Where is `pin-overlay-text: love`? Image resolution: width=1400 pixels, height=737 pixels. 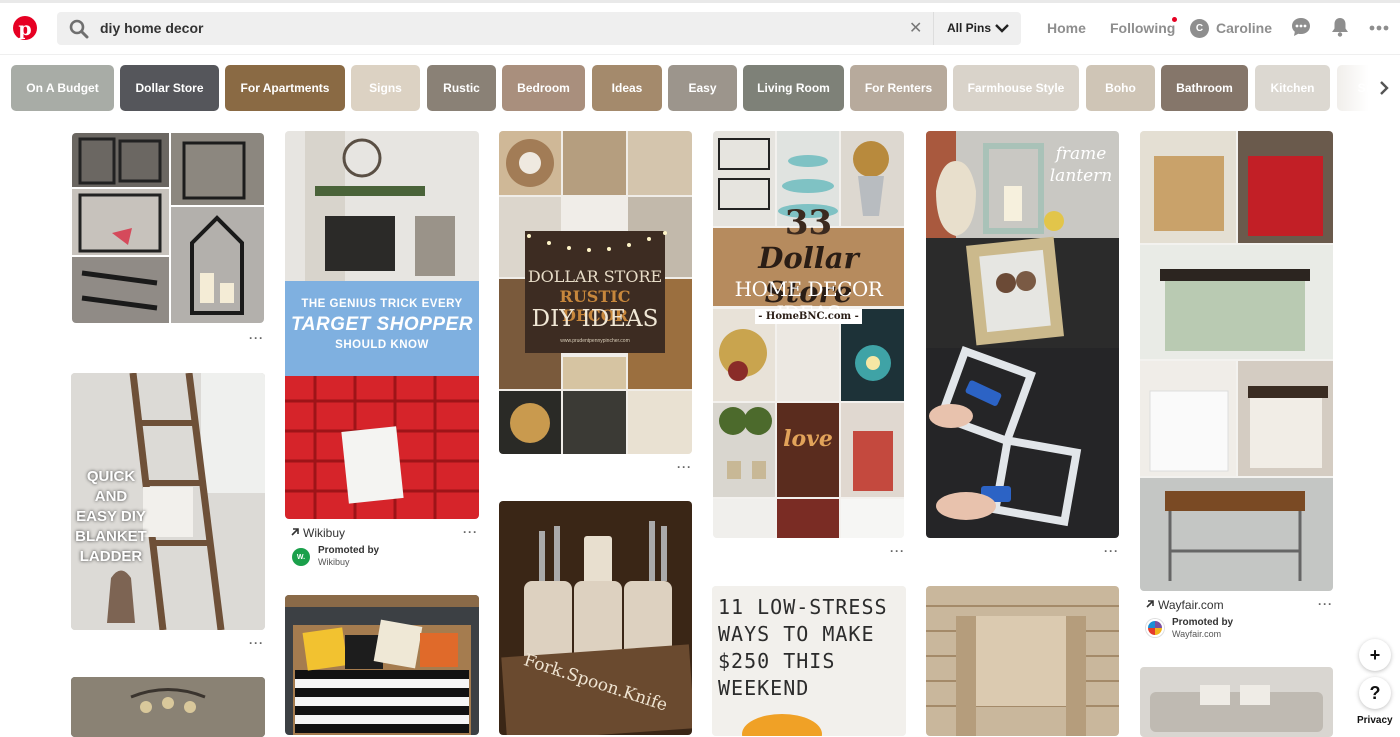 pin-overlay-text: love is located at coordinates (808, 439).